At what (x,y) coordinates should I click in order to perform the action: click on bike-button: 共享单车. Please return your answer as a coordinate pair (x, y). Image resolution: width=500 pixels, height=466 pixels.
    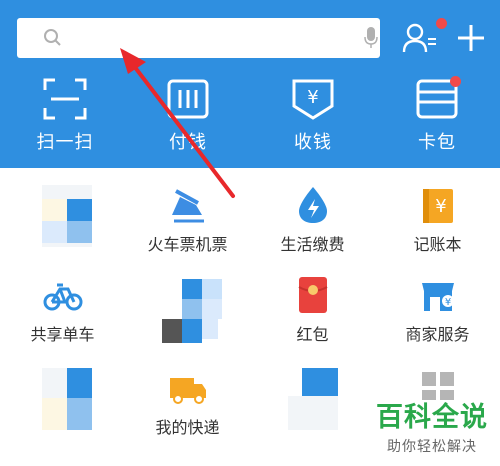
    Looking at the image, I should click on (62, 315).